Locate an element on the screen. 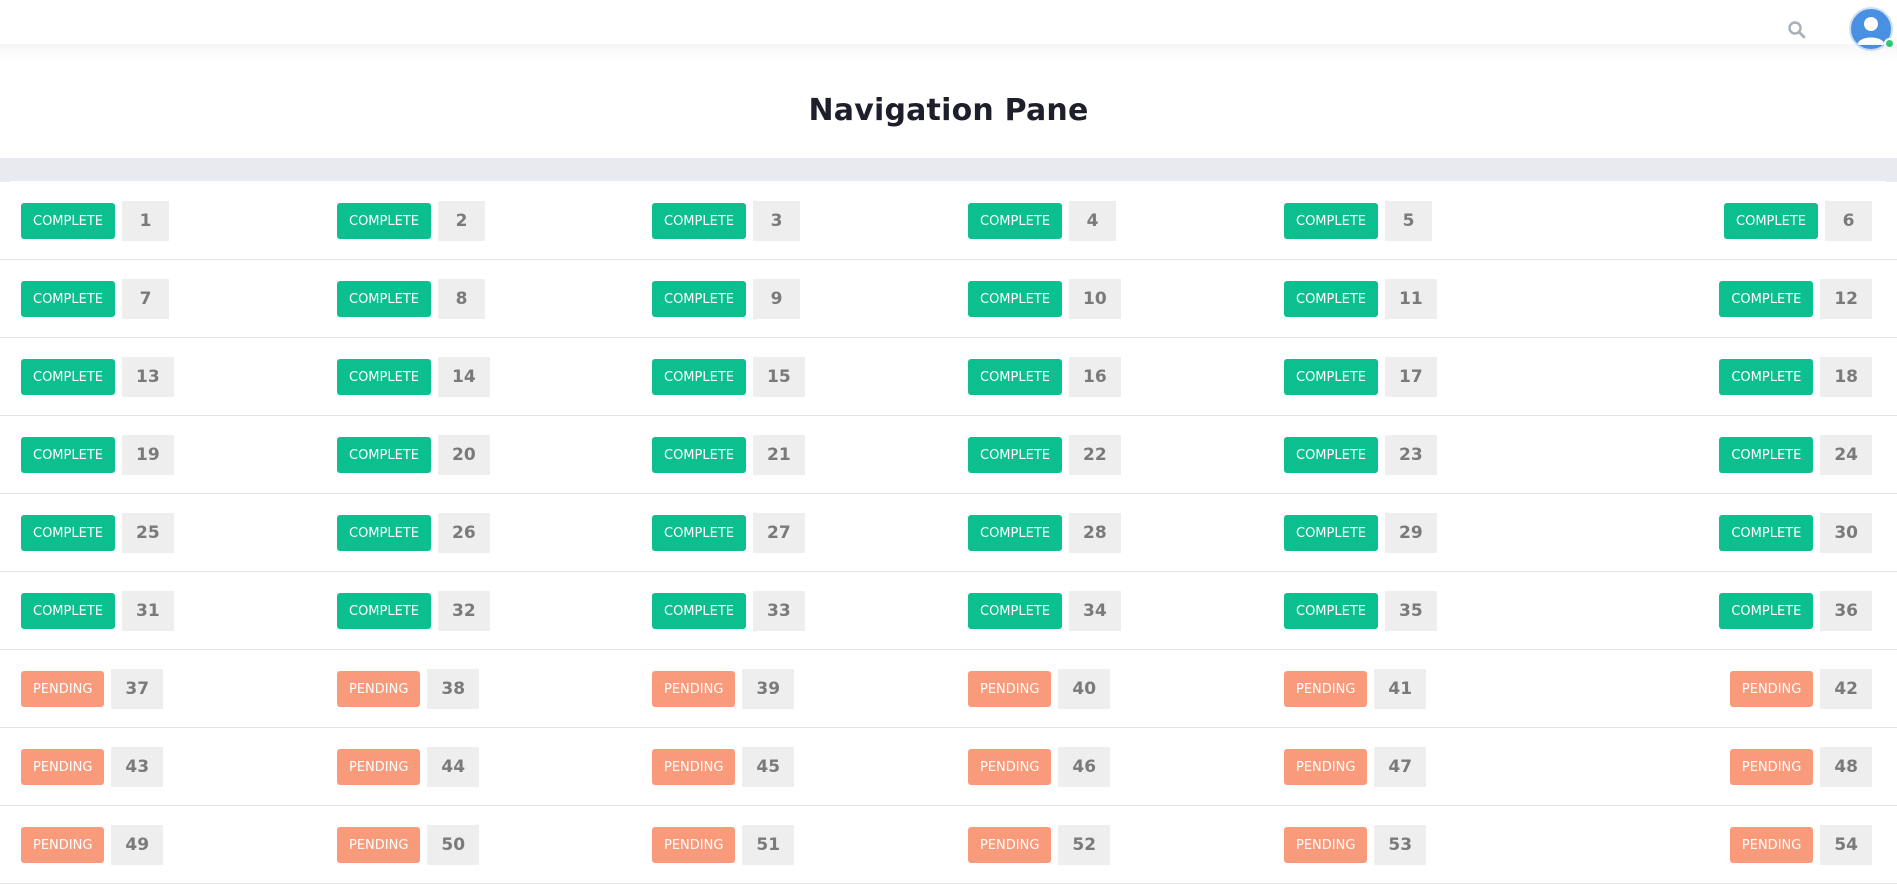  item-number: 4 is located at coordinates (1092, 221).